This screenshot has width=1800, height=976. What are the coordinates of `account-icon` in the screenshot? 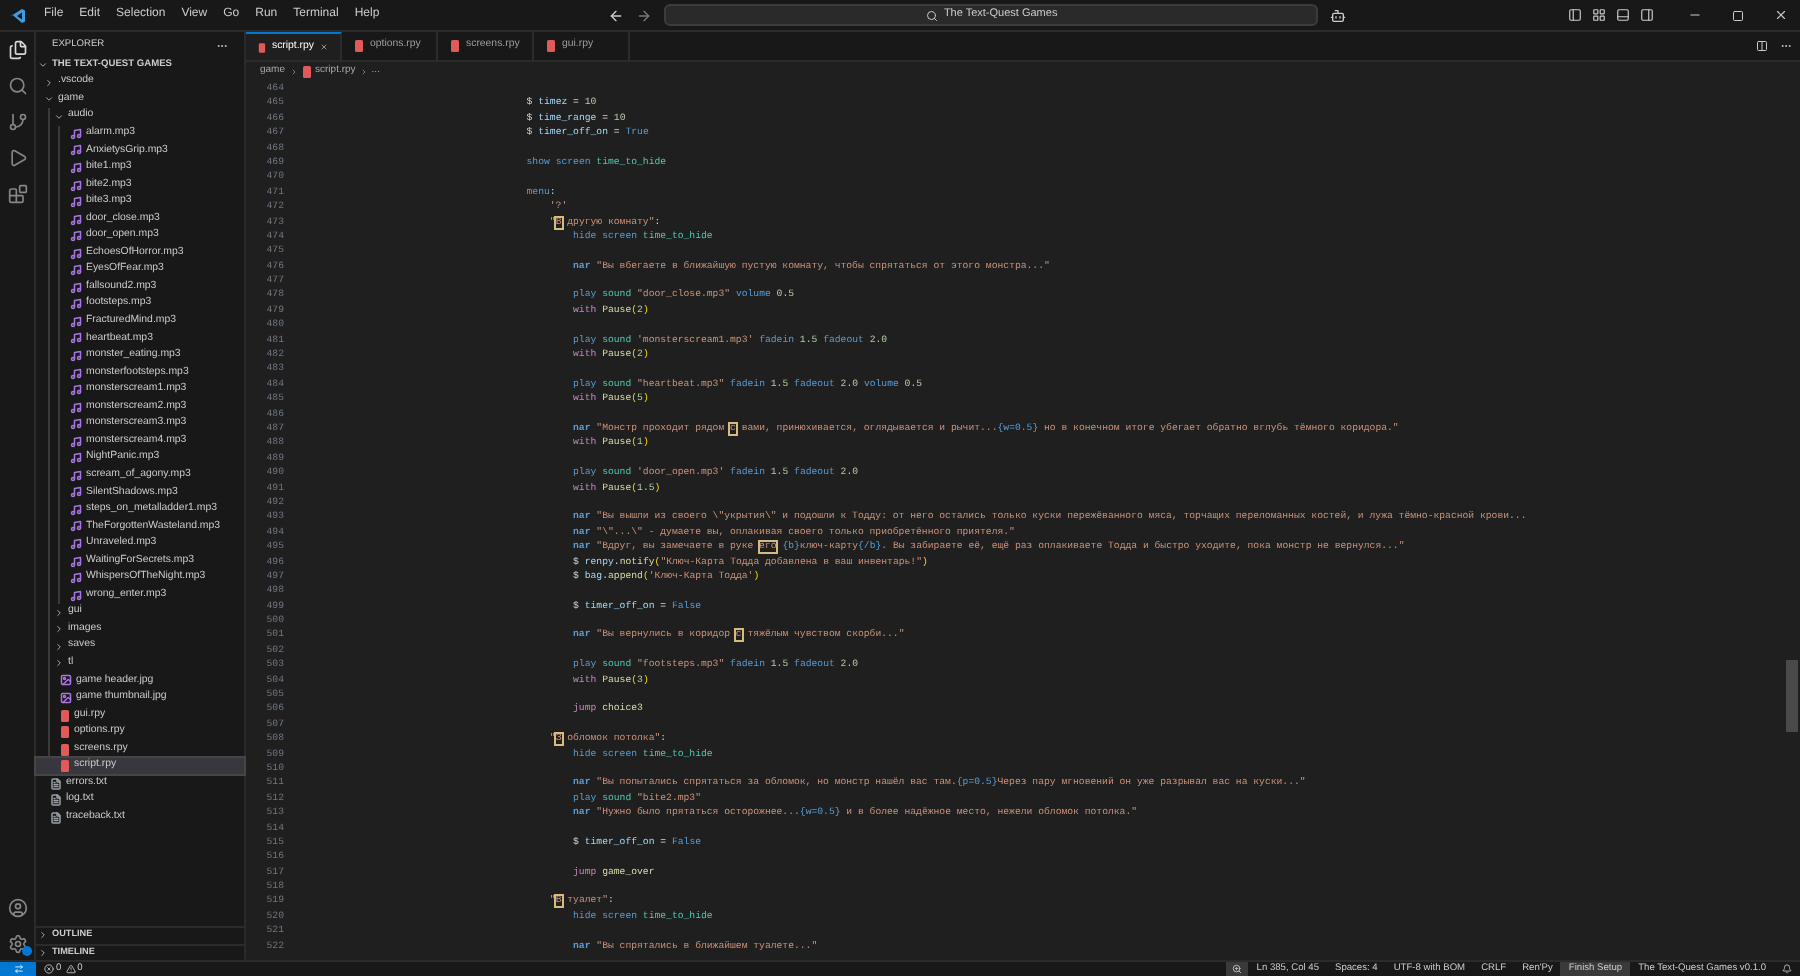 It's located at (17, 908).